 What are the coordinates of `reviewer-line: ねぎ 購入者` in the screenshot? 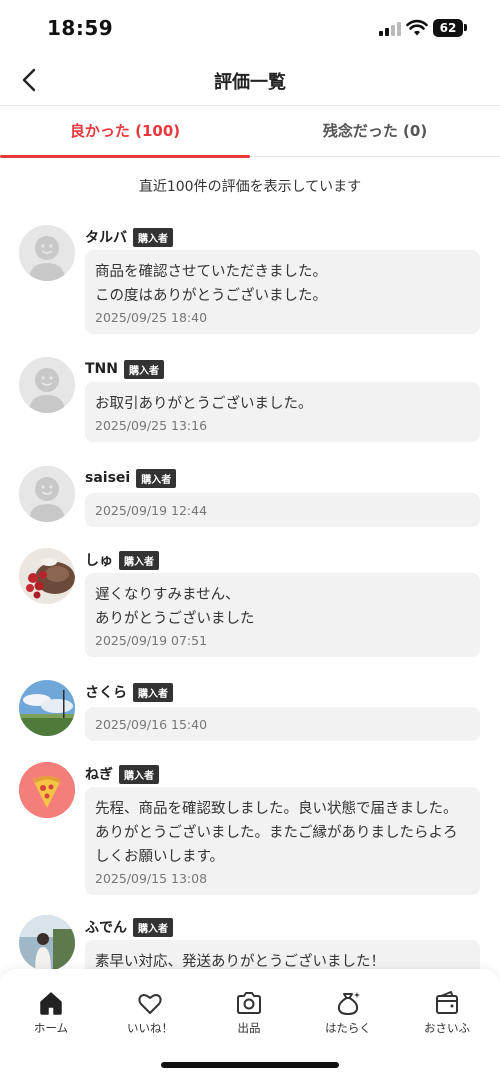 It's located at (122, 774).